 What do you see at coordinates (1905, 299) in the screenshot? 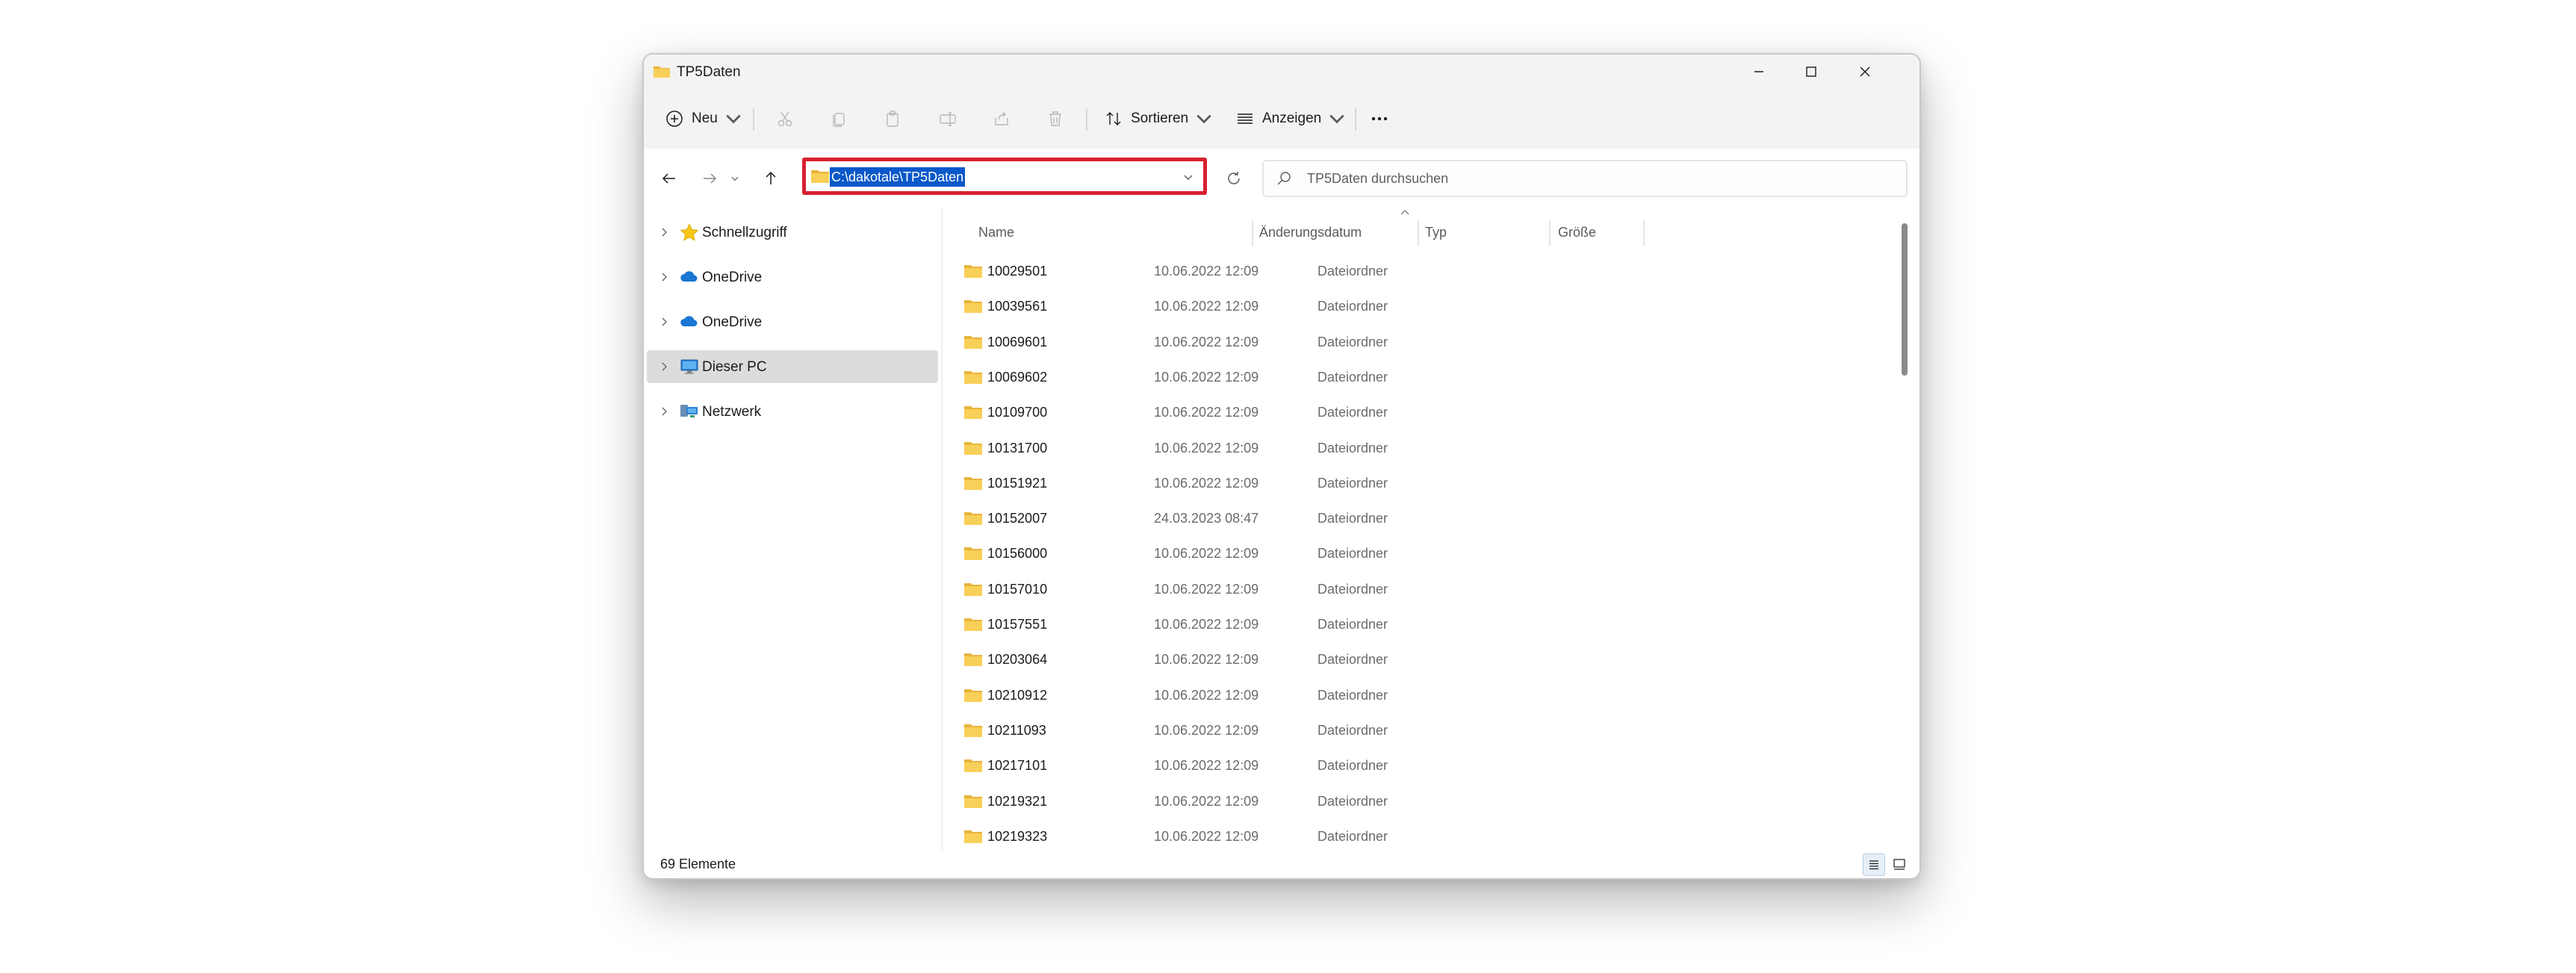
I see `scroll-thumb` at bounding box center [1905, 299].